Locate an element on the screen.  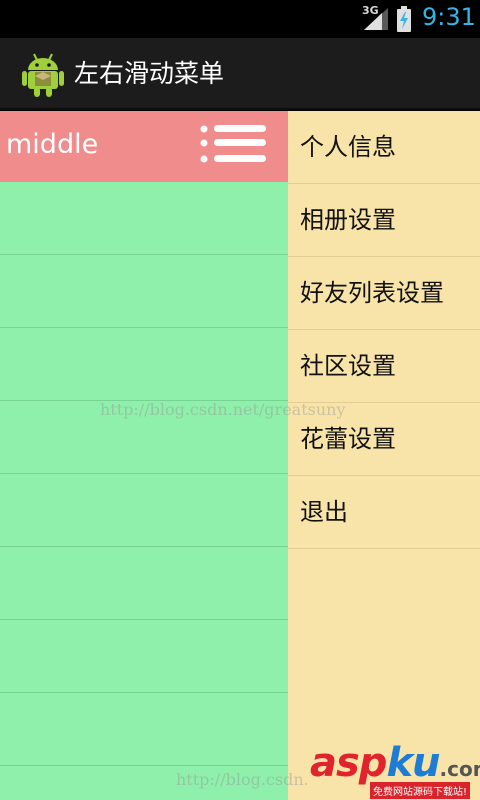
menu-item-album-settings: 相册设置 is located at coordinates (384, 220).